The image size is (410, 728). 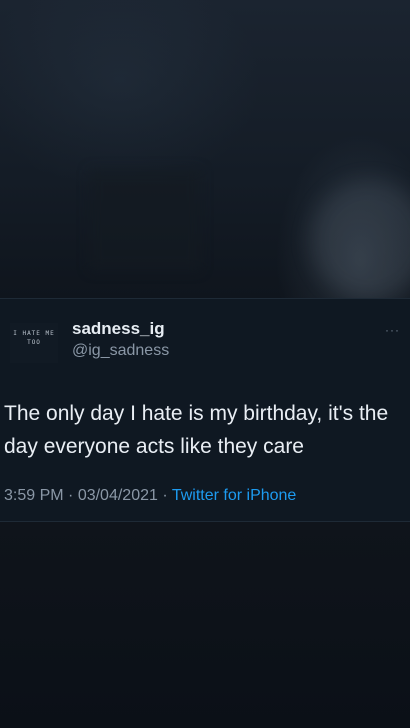 I want to click on more-dots-icon: ···, so click(x=392, y=330).